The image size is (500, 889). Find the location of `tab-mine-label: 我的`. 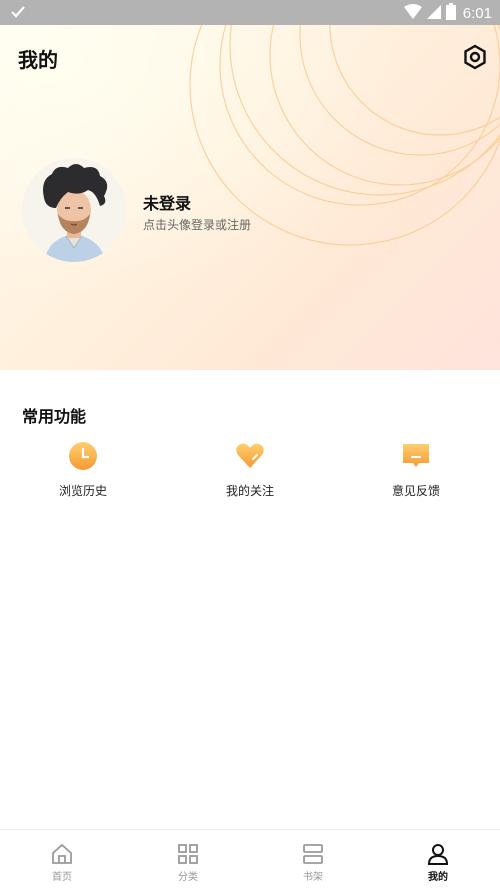

tab-mine-label: 我的 is located at coordinates (438, 877).